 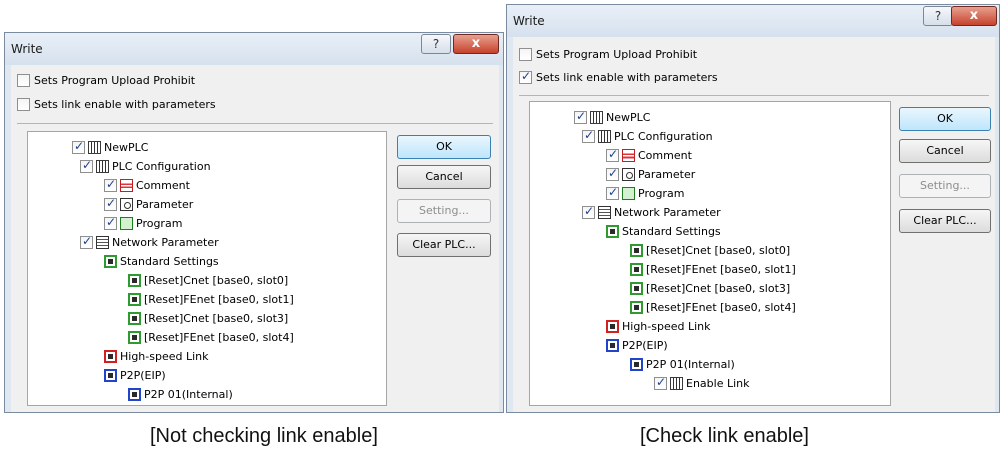 I want to click on tree-node-label: [Reset]FEnet [base0, slot1], so click(x=219, y=299).